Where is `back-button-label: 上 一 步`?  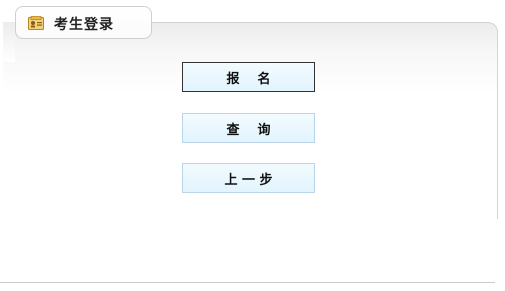 back-button-label: 上 一 步 is located at coordinates (248, 180).